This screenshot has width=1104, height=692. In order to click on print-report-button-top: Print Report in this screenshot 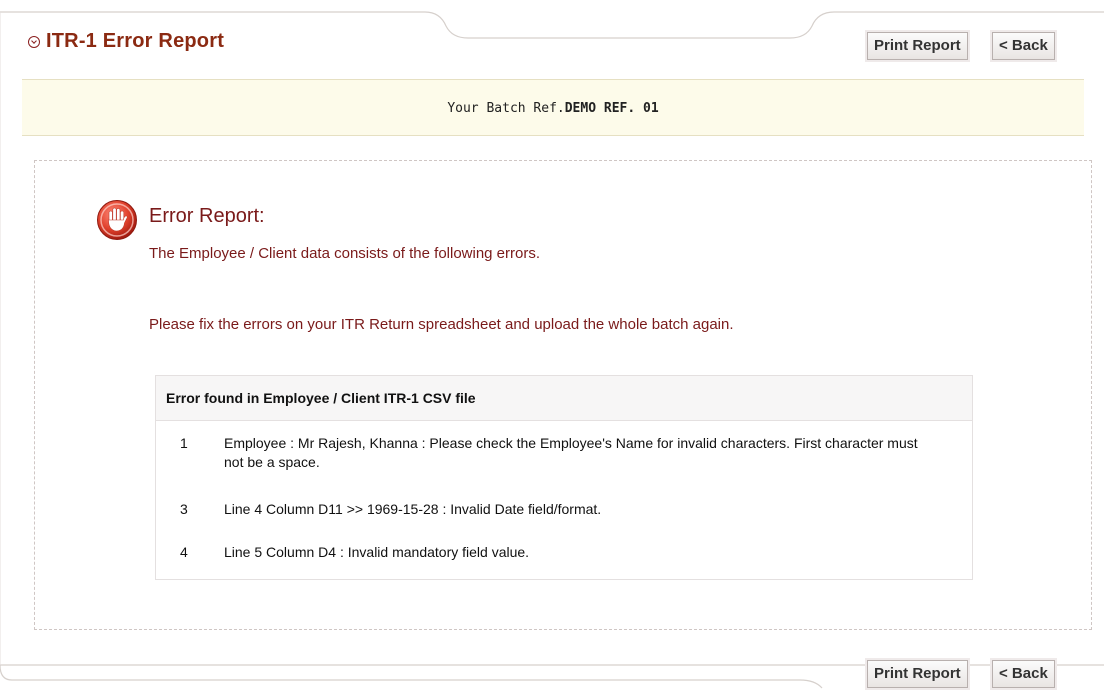, I will do `click(917, 46)`.